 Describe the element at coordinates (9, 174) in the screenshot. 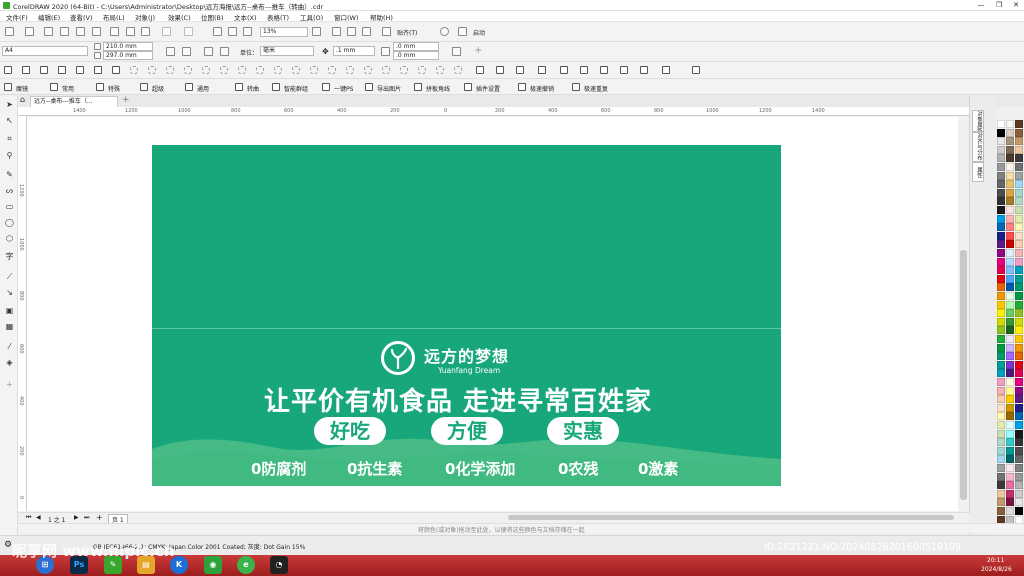

I see `freehand-tool-icon: ✎` at that location.